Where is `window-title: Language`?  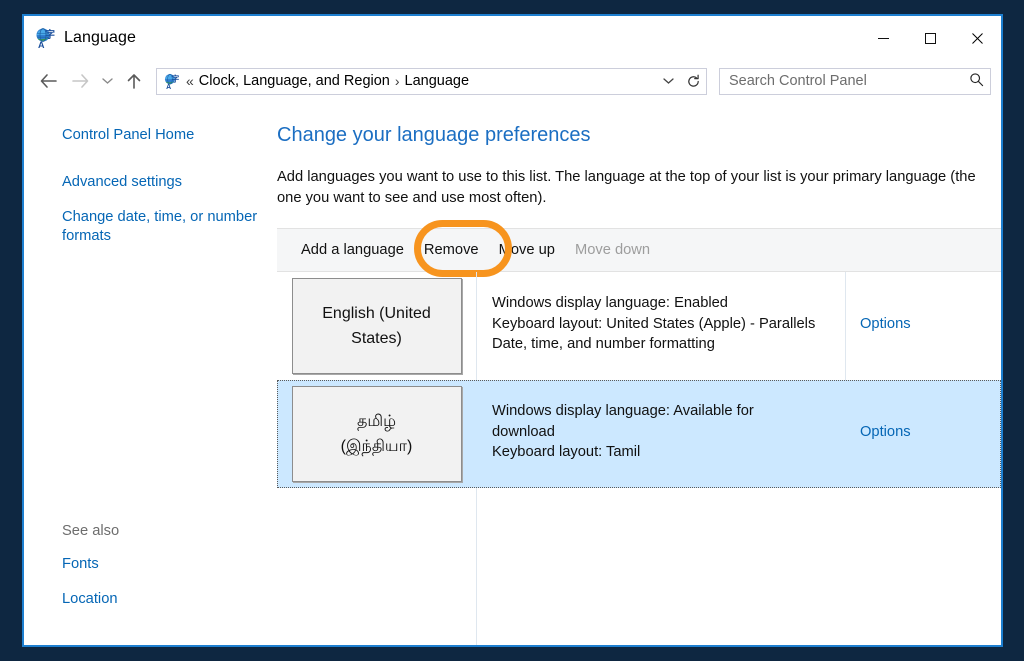
window-title: Language is located at coordinates (100, 37).